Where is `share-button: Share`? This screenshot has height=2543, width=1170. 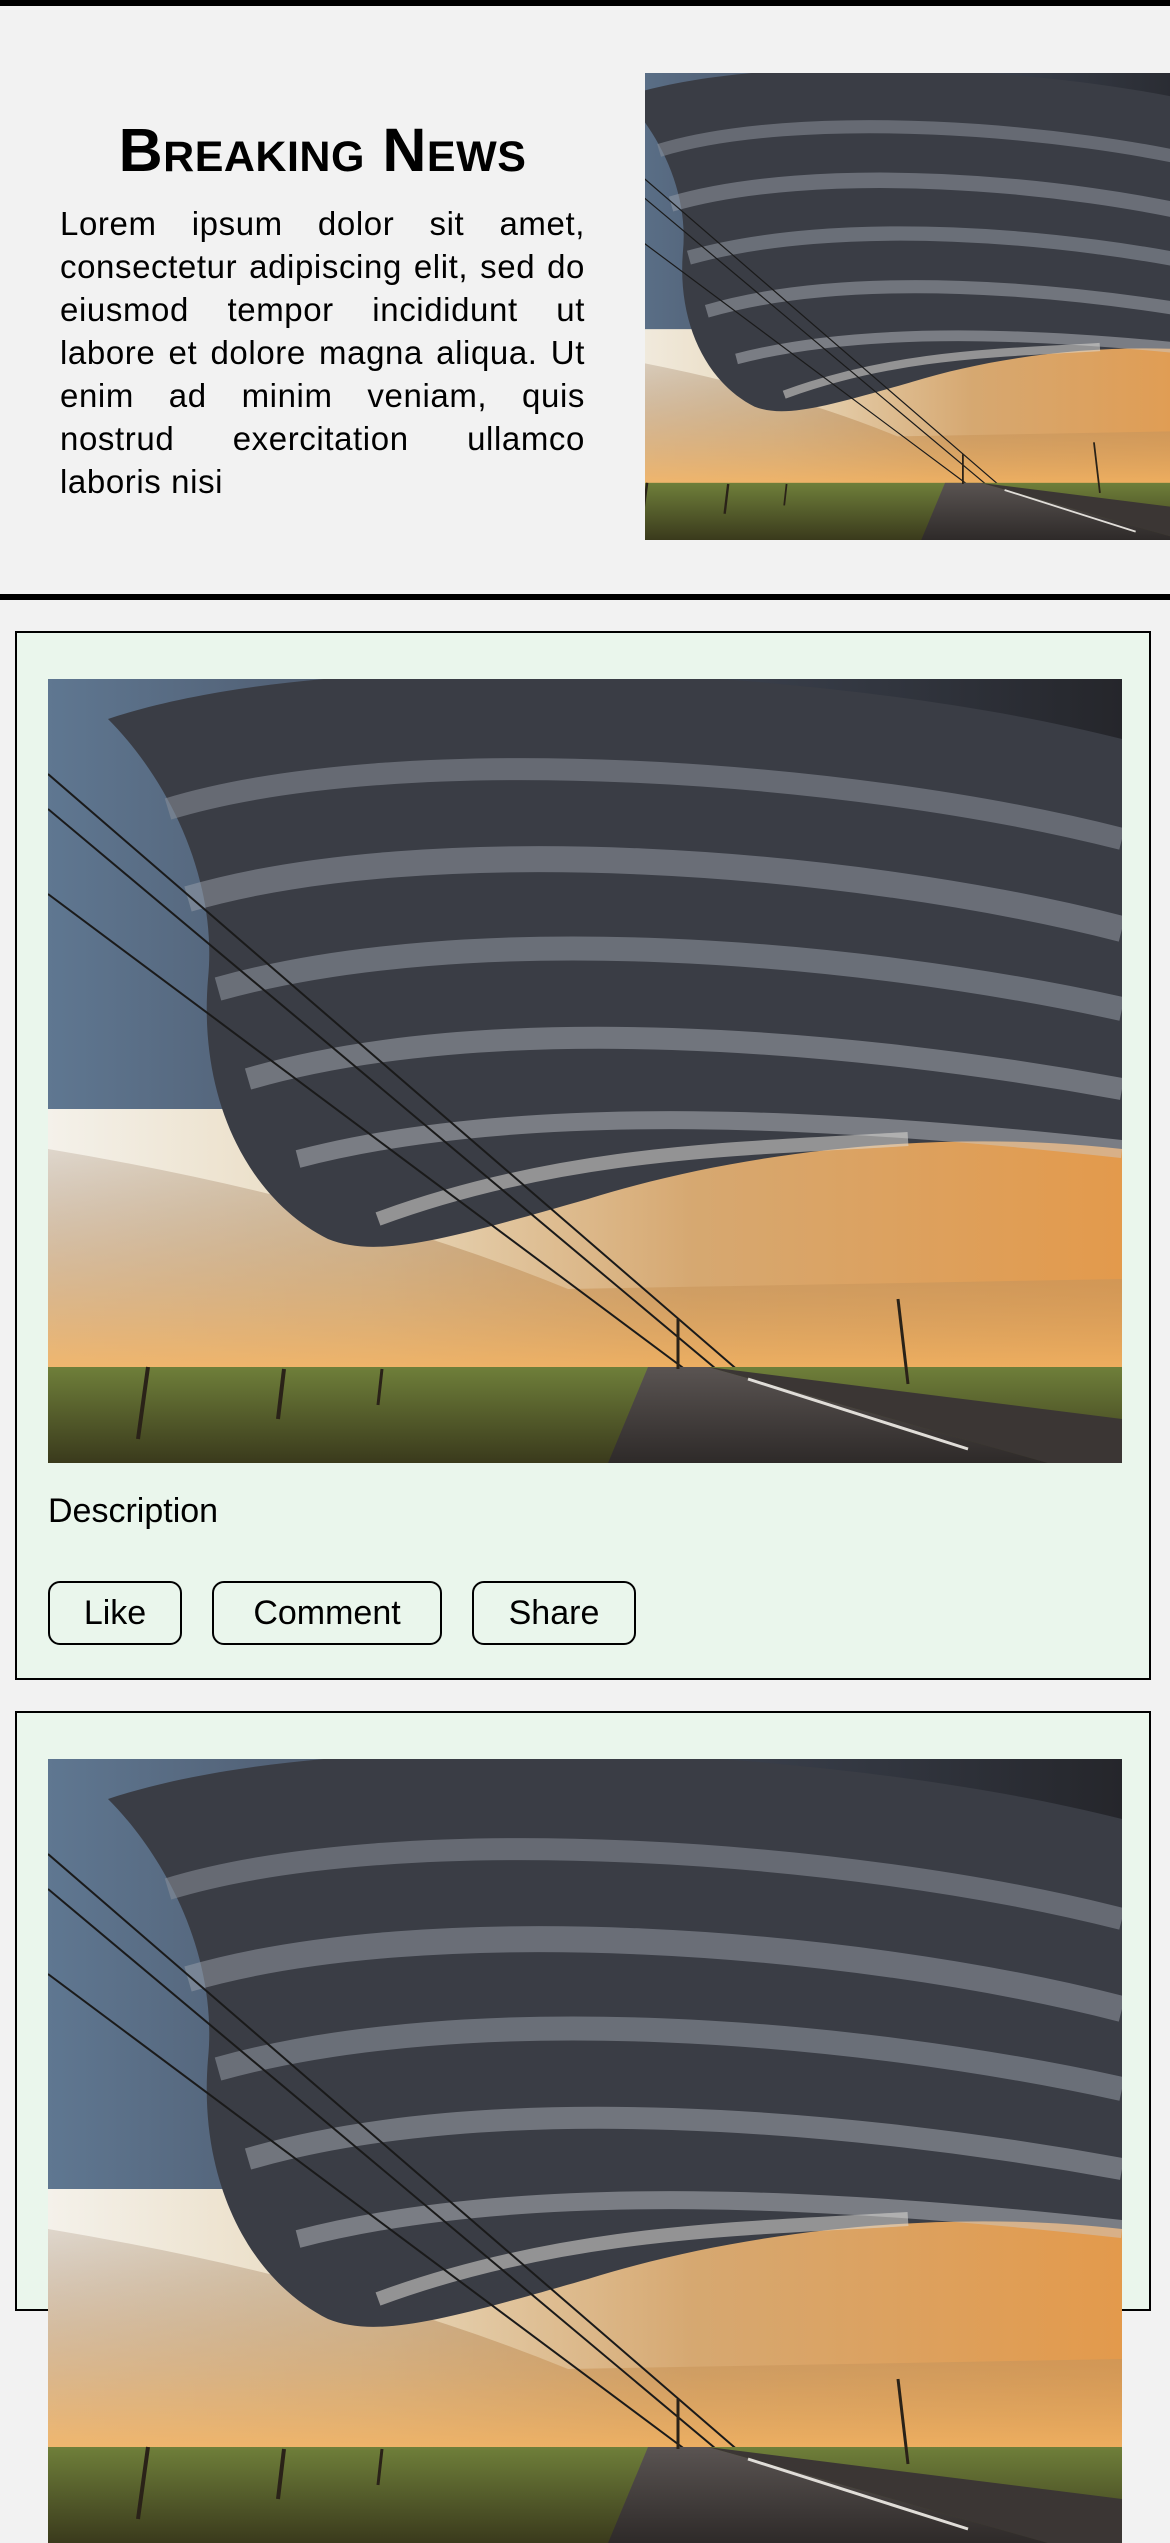
share-button: Share is located at coordinates (554, 1613).